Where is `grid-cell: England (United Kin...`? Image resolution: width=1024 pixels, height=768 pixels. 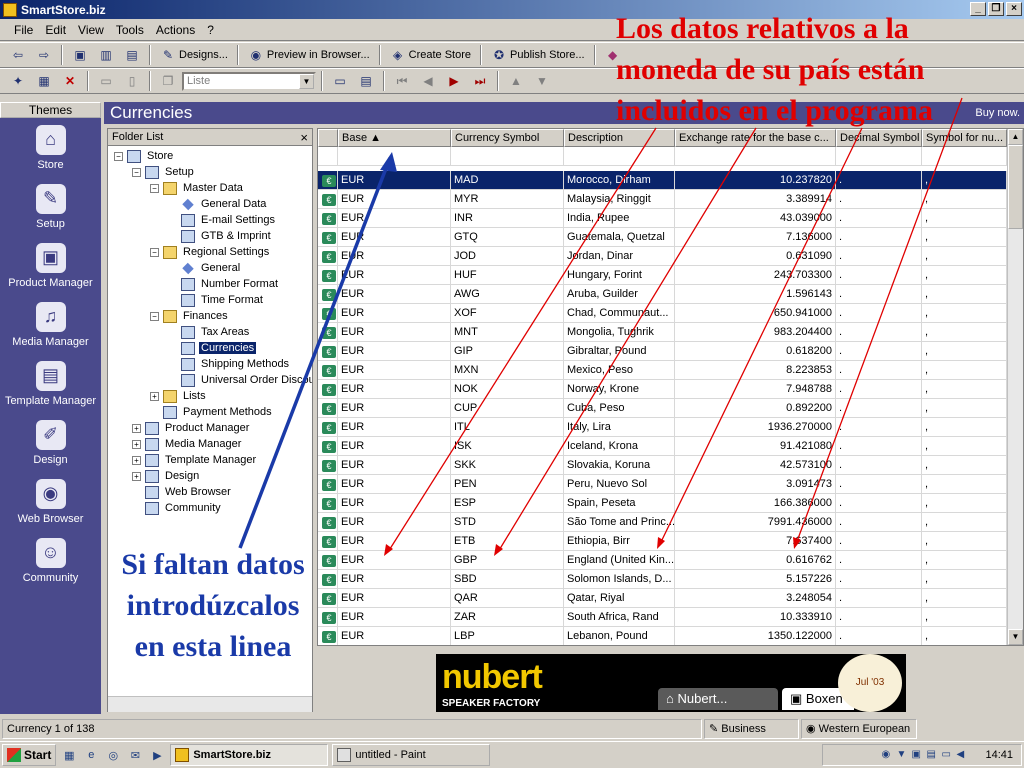 grid-cell: England (United Kin... is located at coordinates (619, 560).